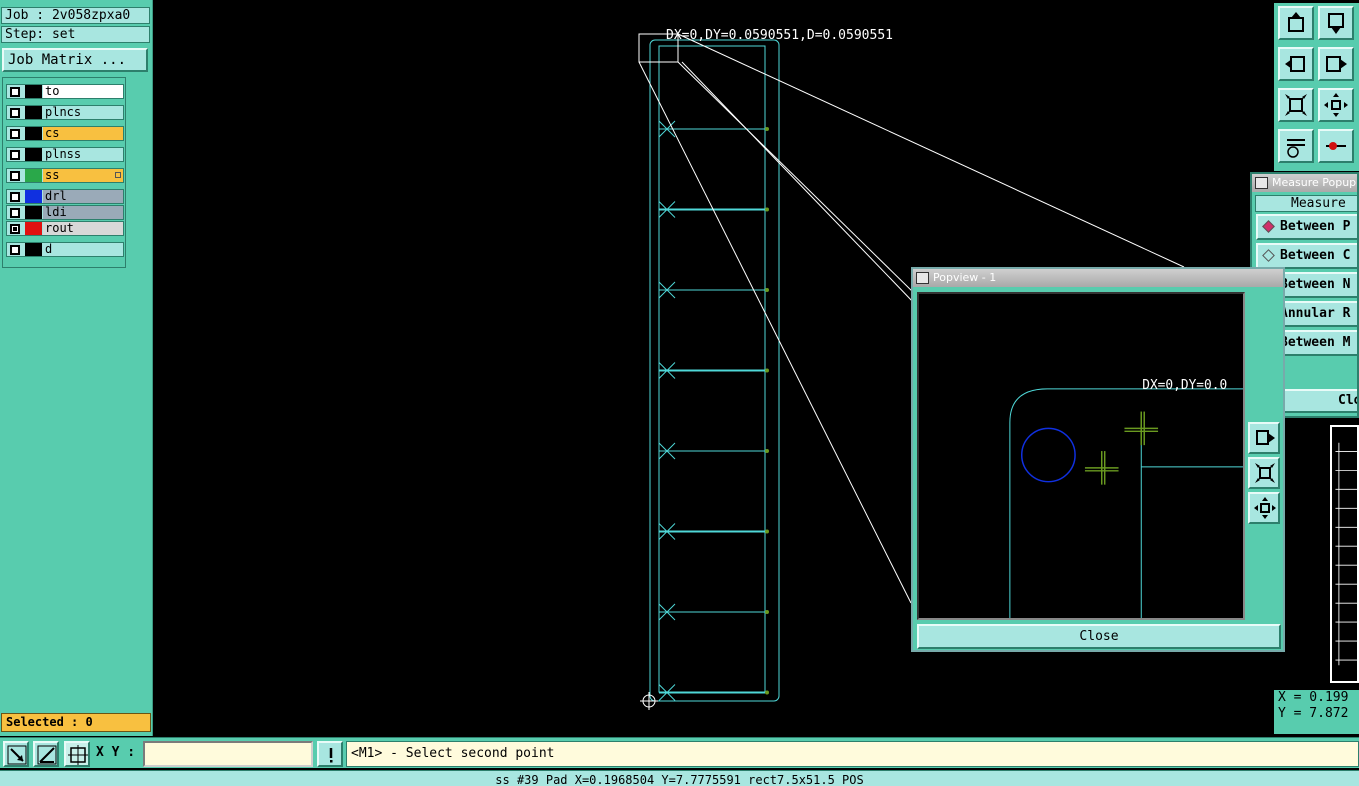 The height and width of the screenshot is (786, 1359). I want to click on popview-titlebar: Popview - 1, so click(1098, 278).